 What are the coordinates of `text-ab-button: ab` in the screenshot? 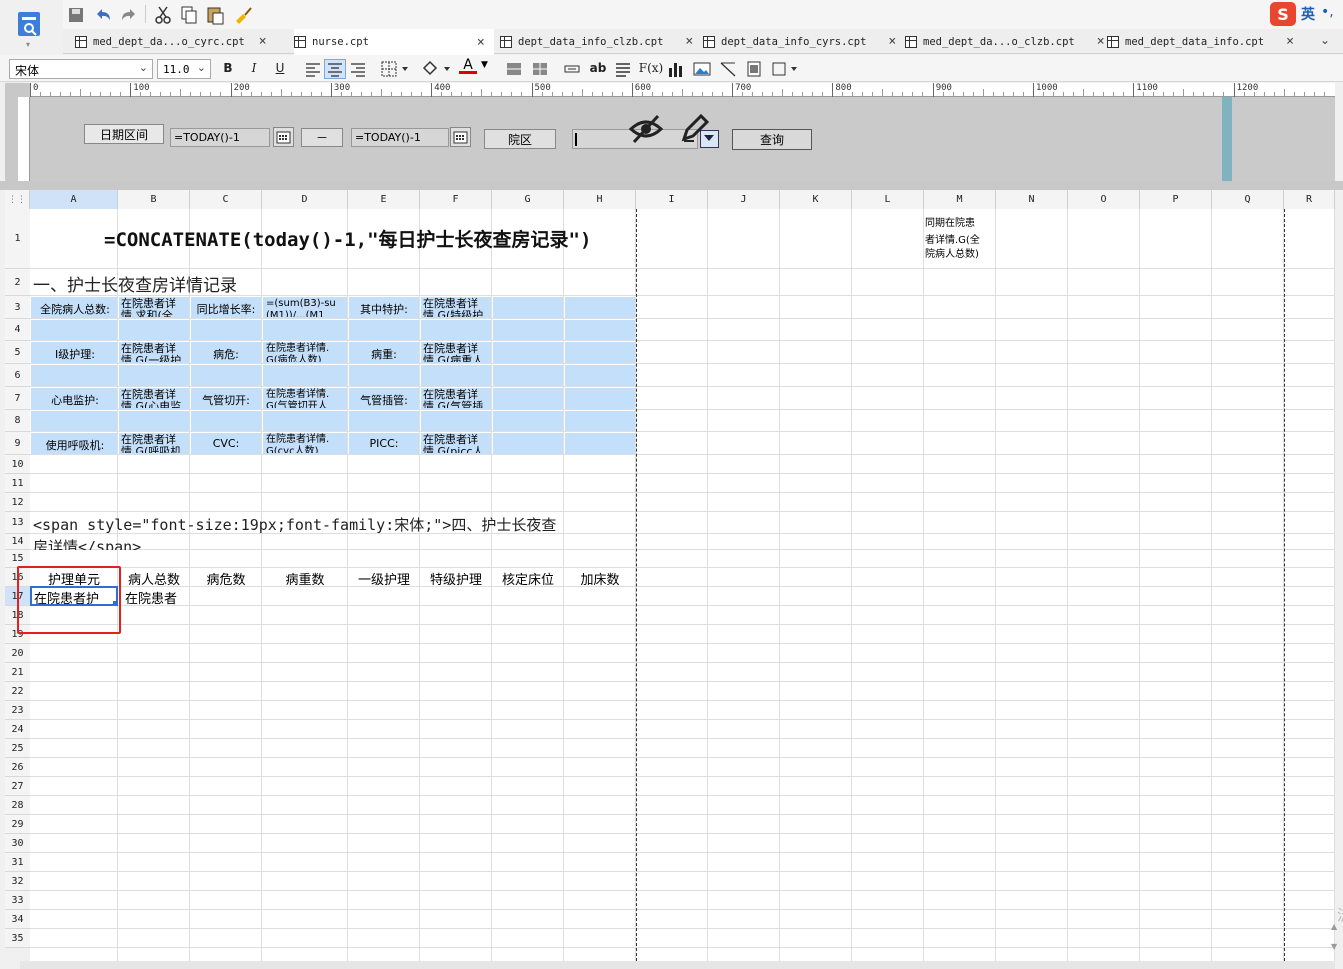 It's located at (598, 68).